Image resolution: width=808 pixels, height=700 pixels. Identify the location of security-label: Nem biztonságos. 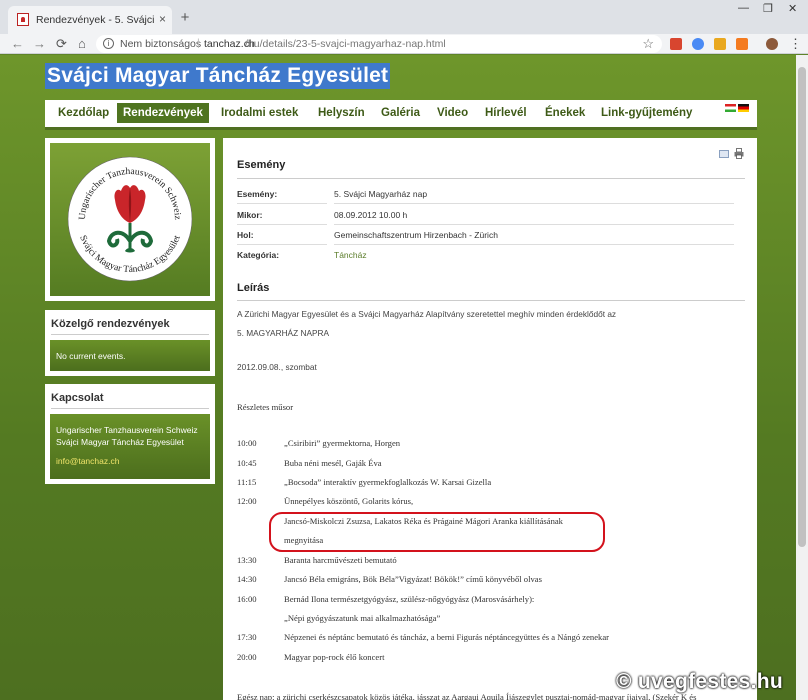
(161, 44).